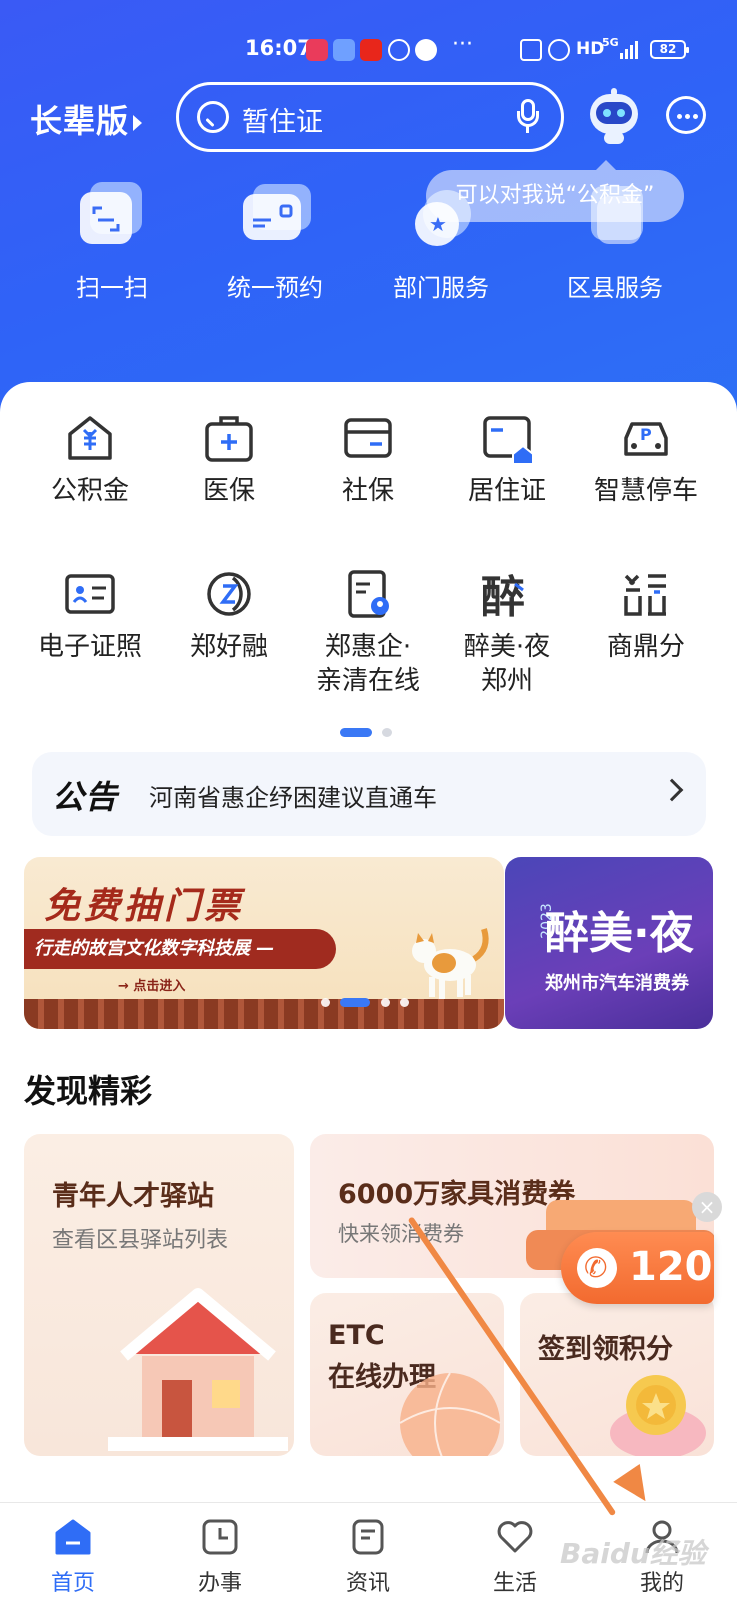  Describe the element at coordinates (371, 50) in the screenshot. I see `notification-news-icon` at that location.